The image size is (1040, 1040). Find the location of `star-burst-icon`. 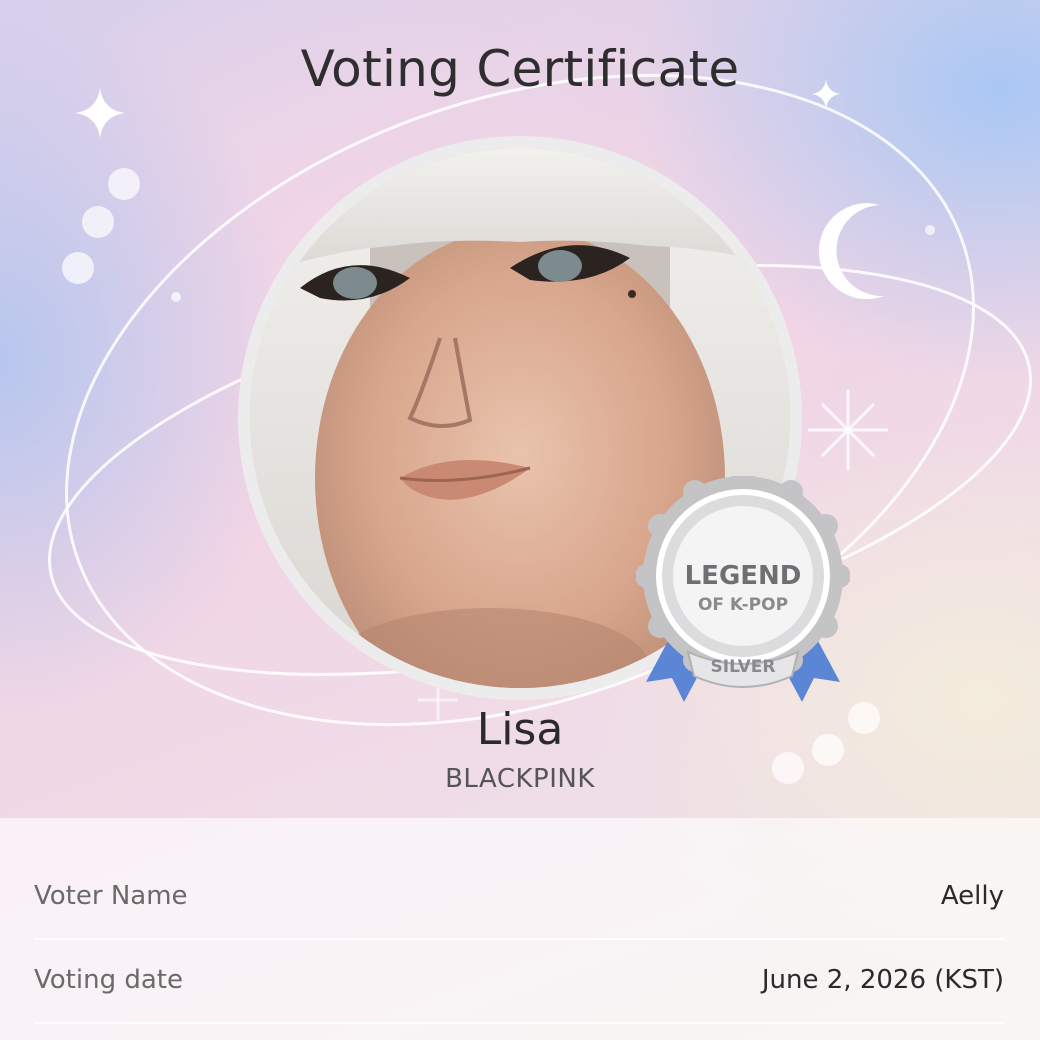

star-burst-icon is located at coordinates (848, 430).